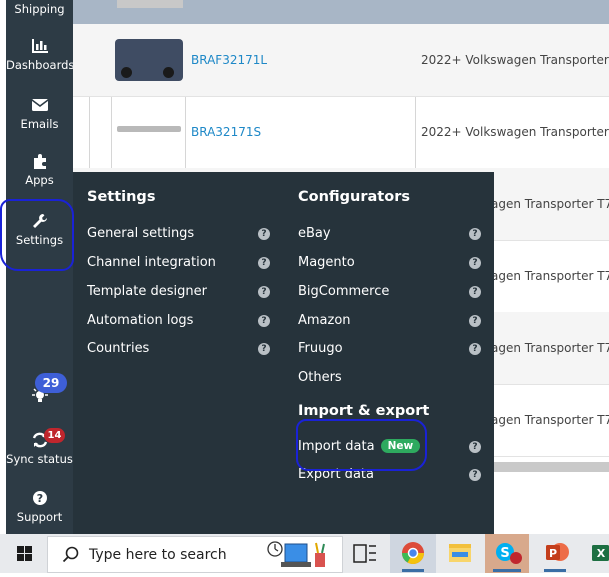 This screenshot has height=577, width=609. What do you see at coordinates (39, 124) in the screenshot?
I see `sidebar-item-label: Emails` at bounding box center [39, 124].